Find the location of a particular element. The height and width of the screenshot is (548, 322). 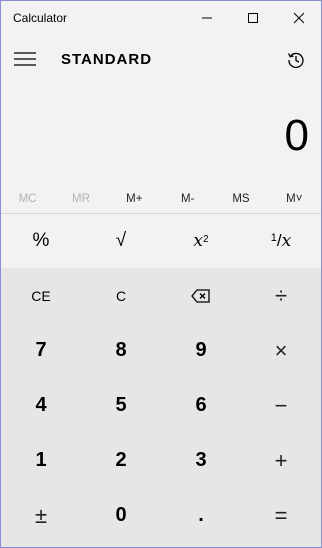

digit-2-button: 2 is located at coordinates (121, 460).